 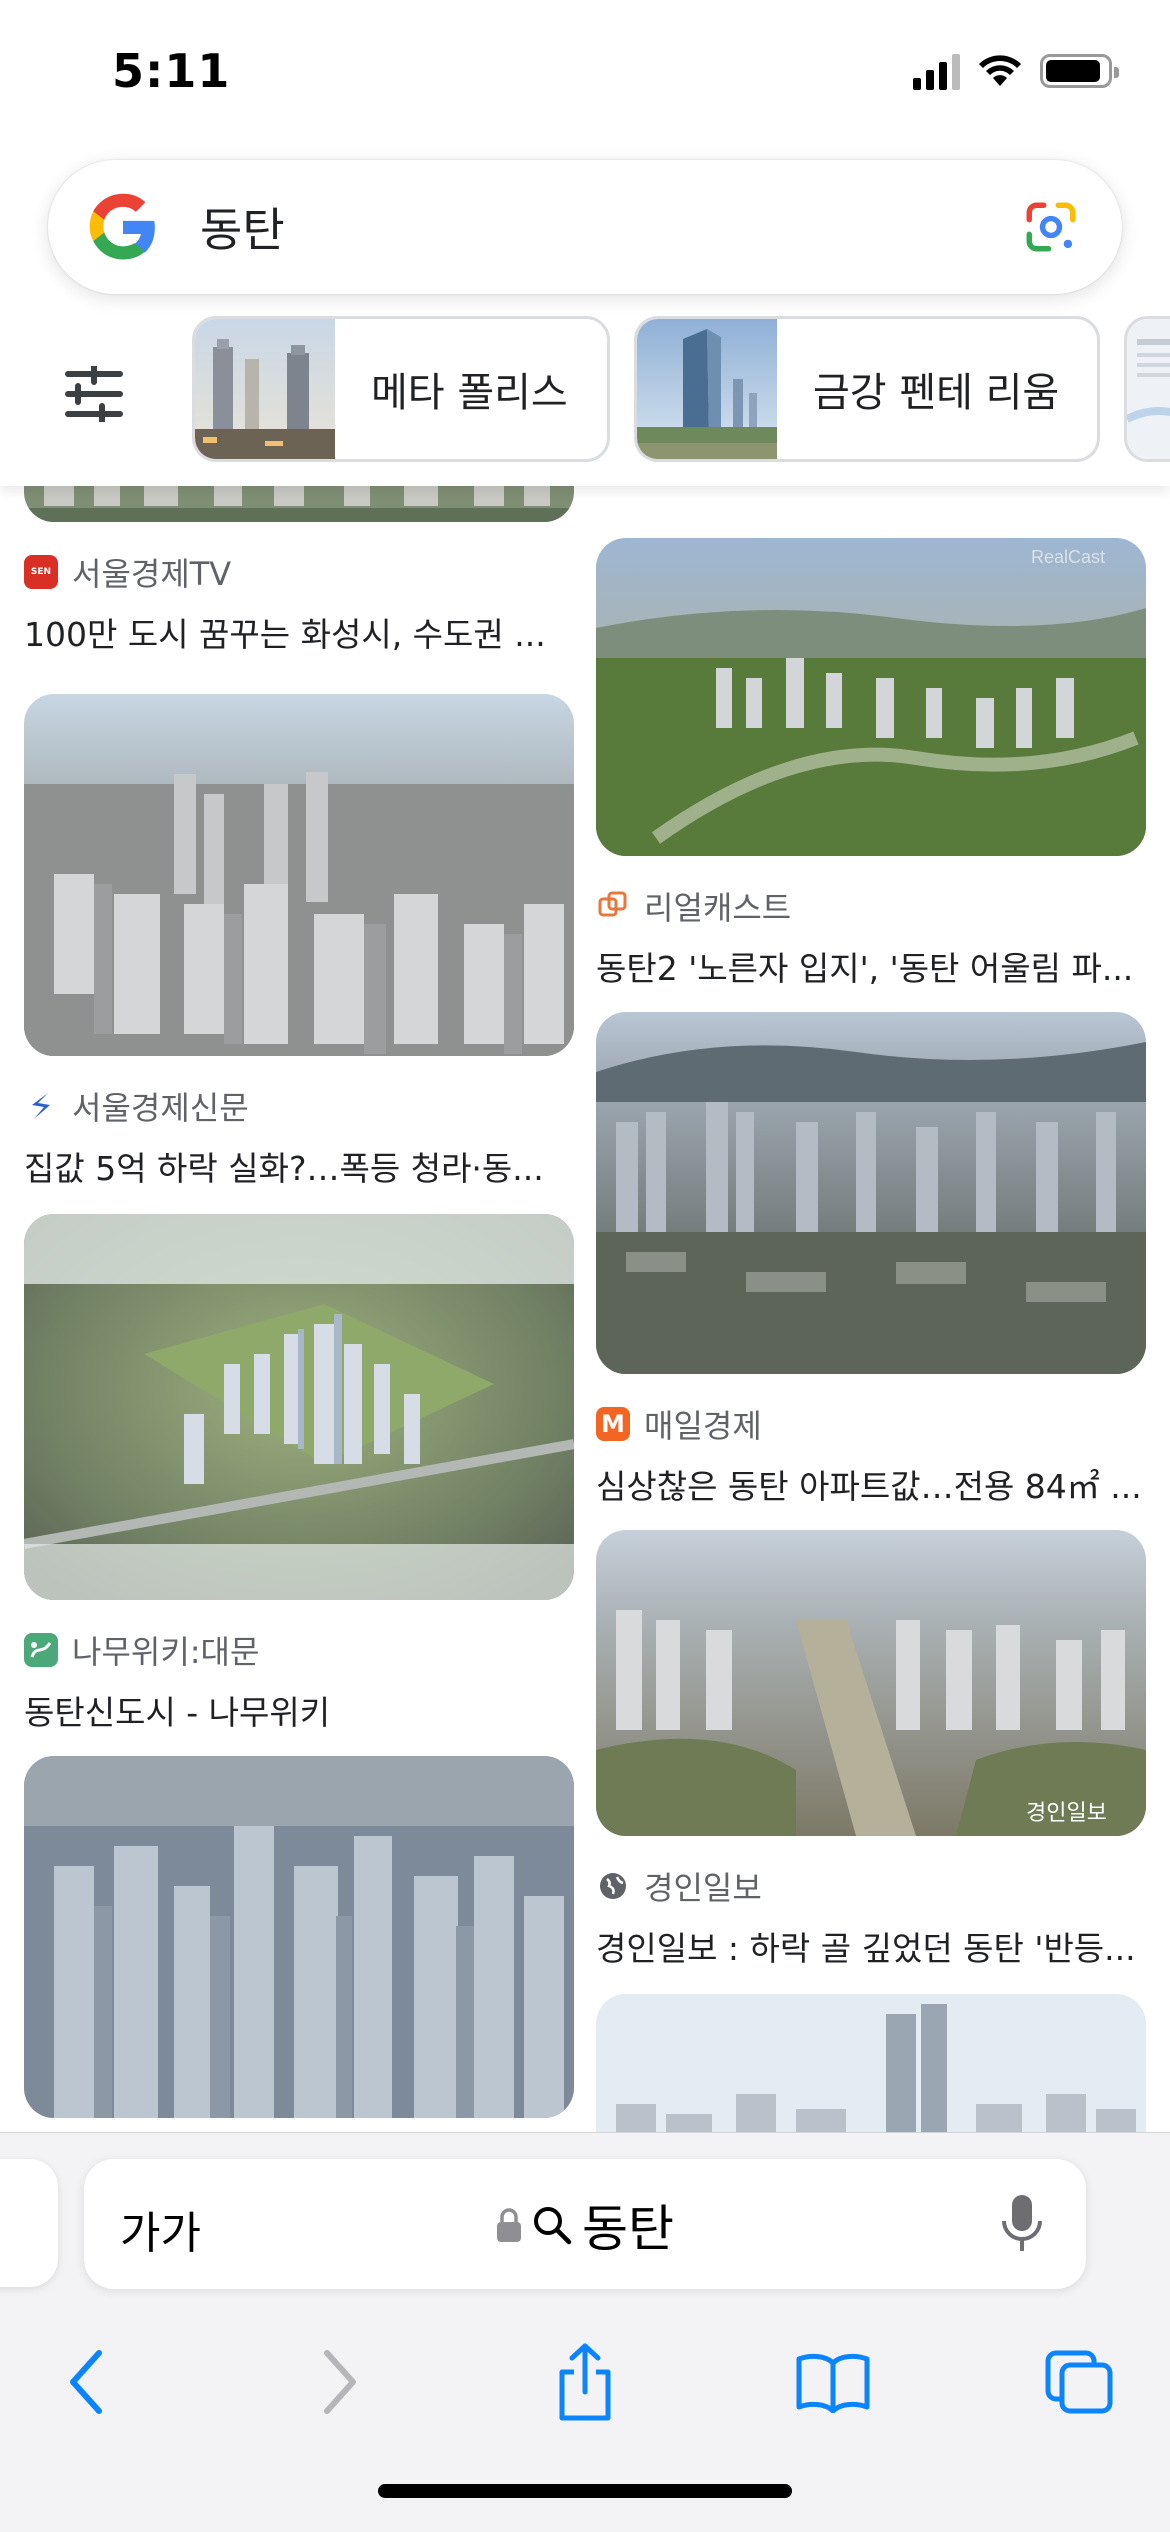 What do you see at coordinates (166, 1652) in the screenshot?
I see `result-source-name: 나무위키:대문` at bounding box center [166, 1652].